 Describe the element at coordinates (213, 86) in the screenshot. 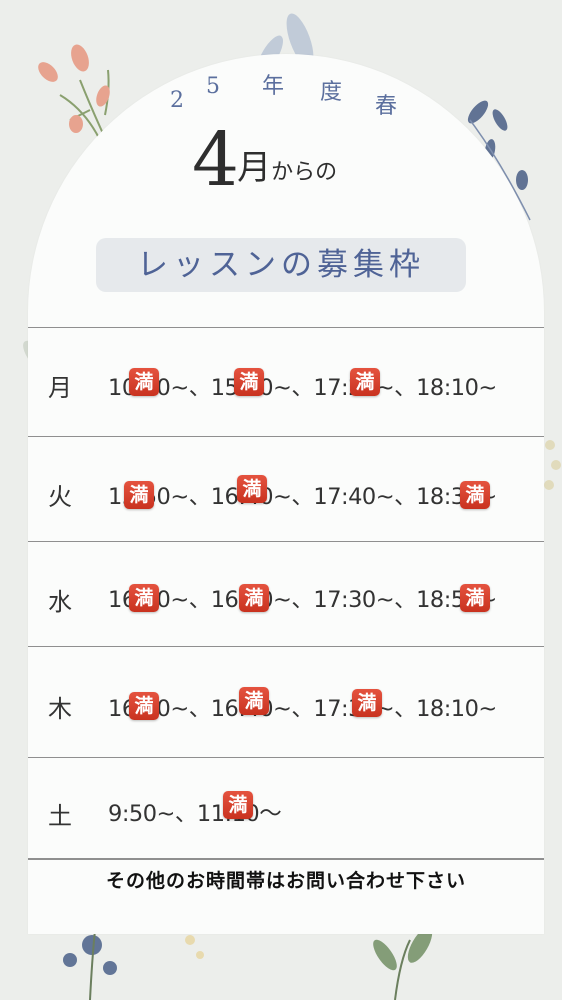

I see `season-char: 5` at that location.